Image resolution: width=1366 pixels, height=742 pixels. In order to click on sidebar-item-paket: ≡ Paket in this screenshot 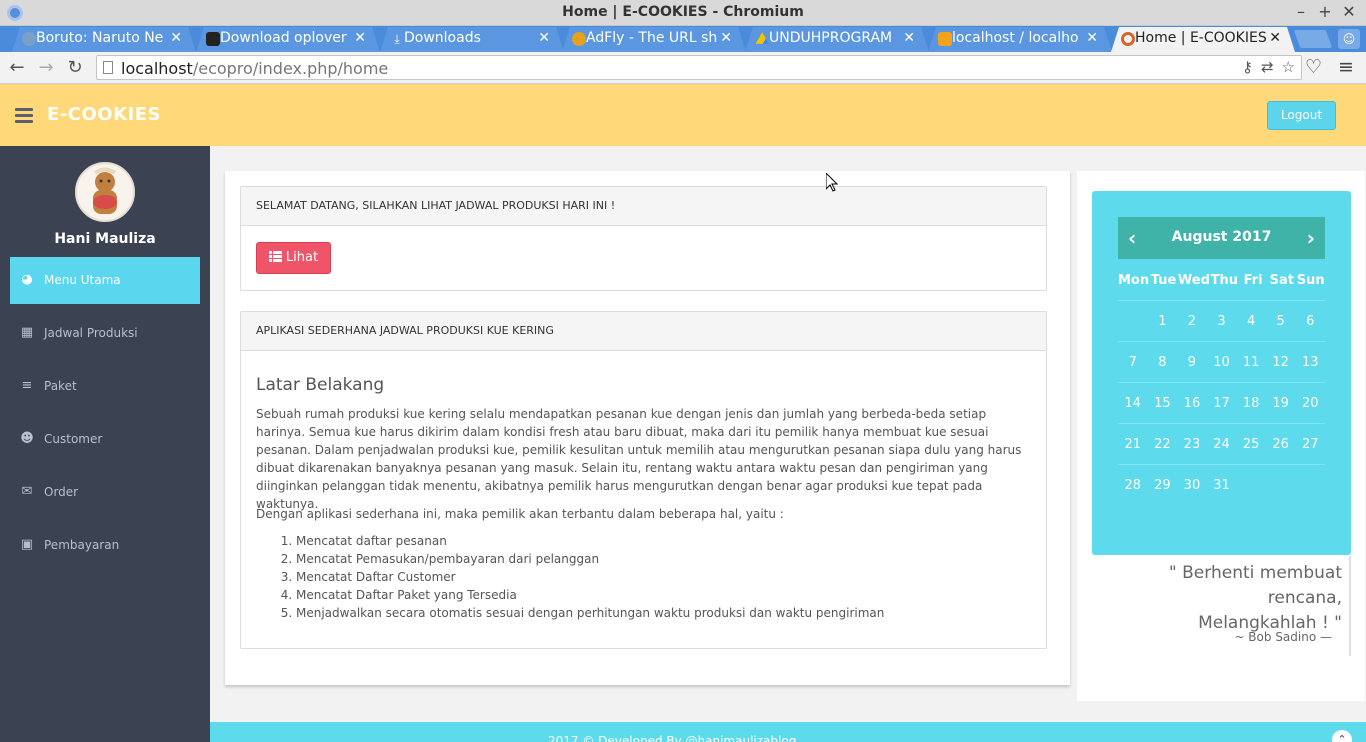, I will do `click(105, 386)`.